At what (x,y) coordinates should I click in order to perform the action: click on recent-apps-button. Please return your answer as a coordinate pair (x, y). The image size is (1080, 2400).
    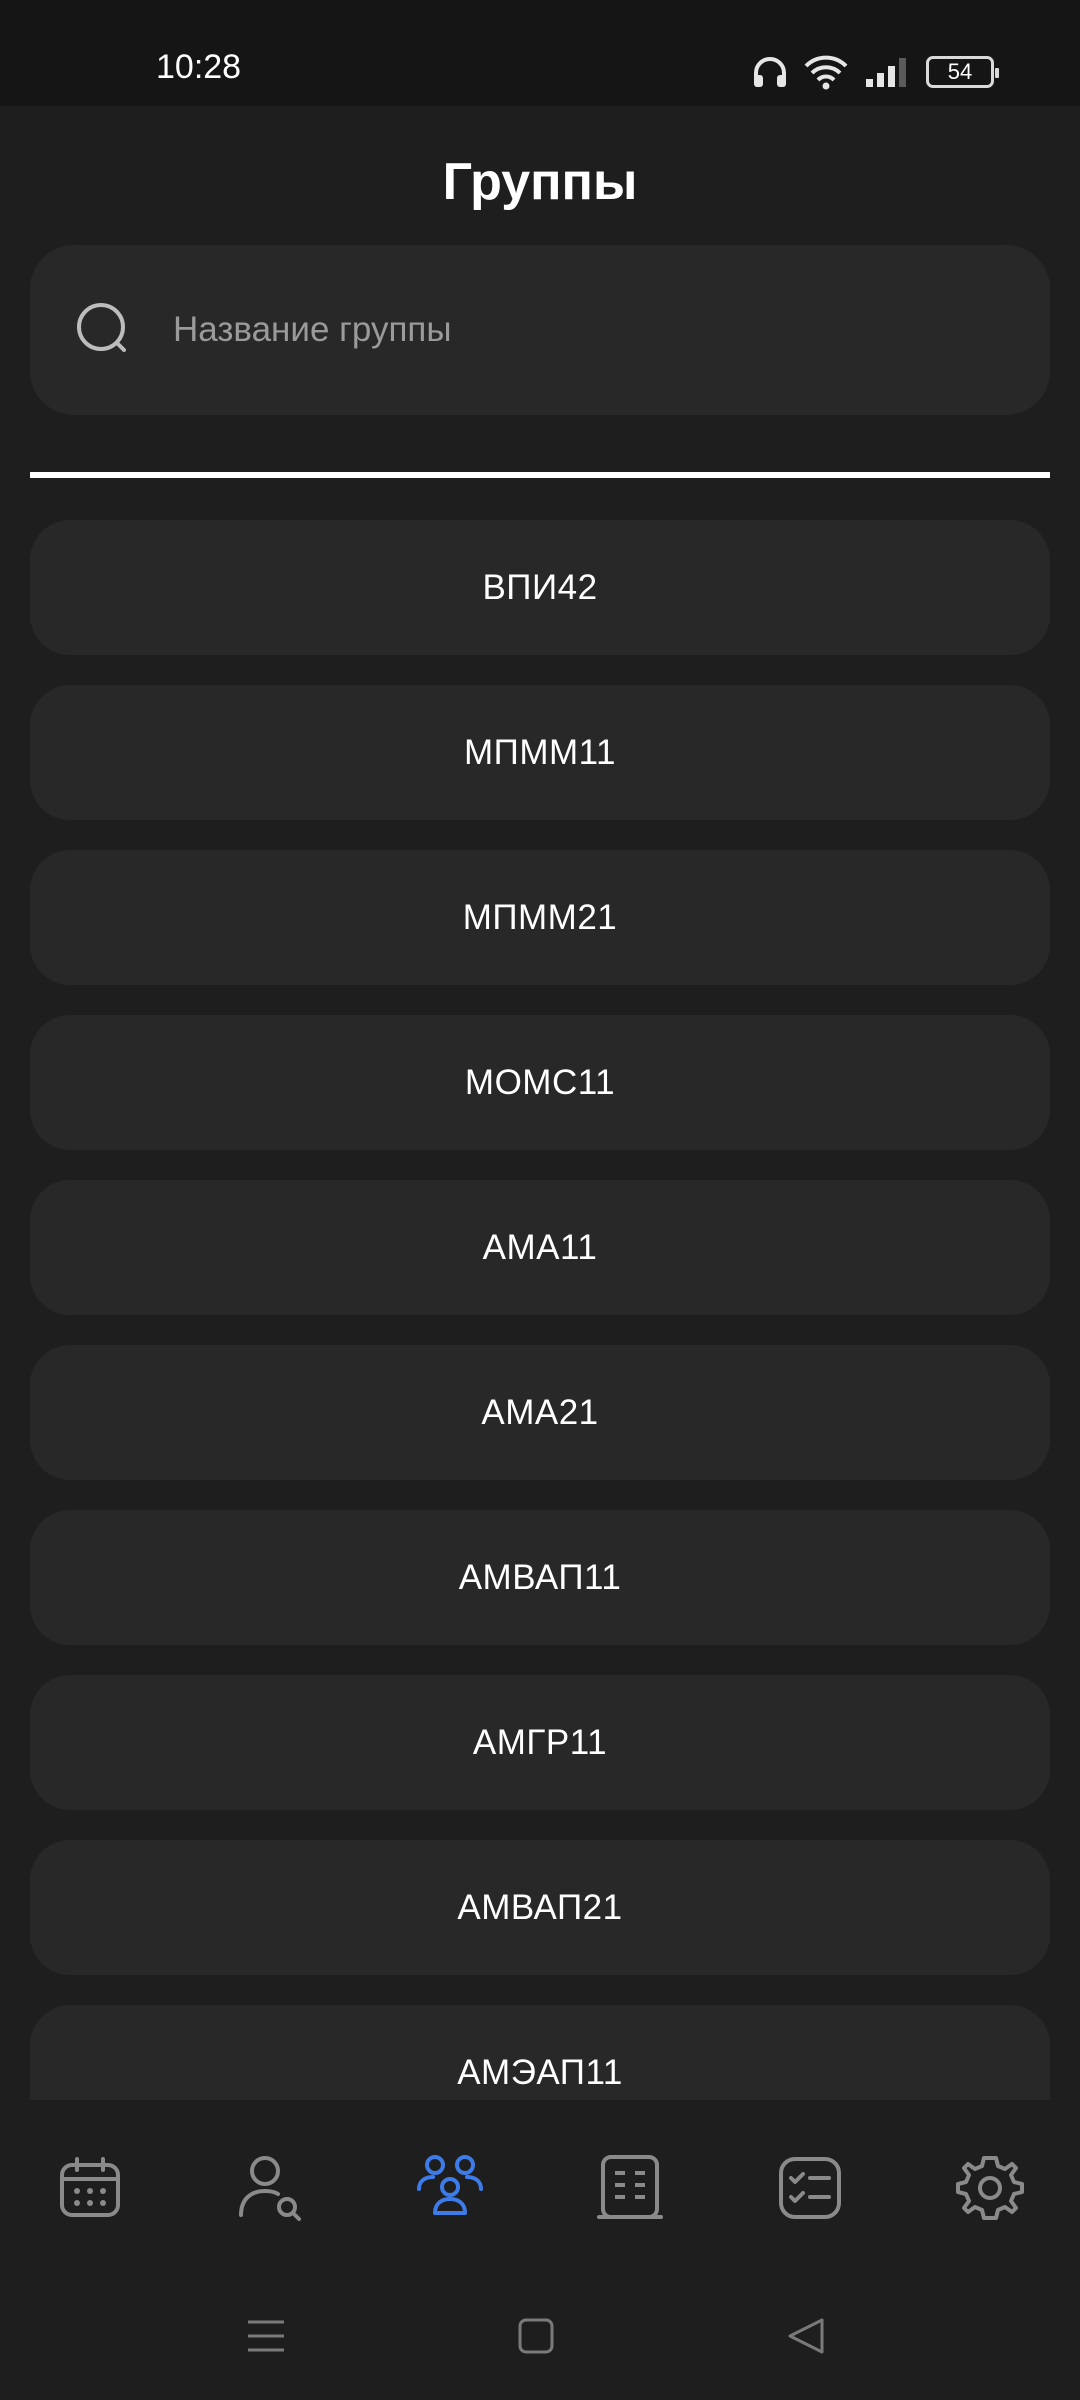
    Looking at the image, I should click on (266, 2336).